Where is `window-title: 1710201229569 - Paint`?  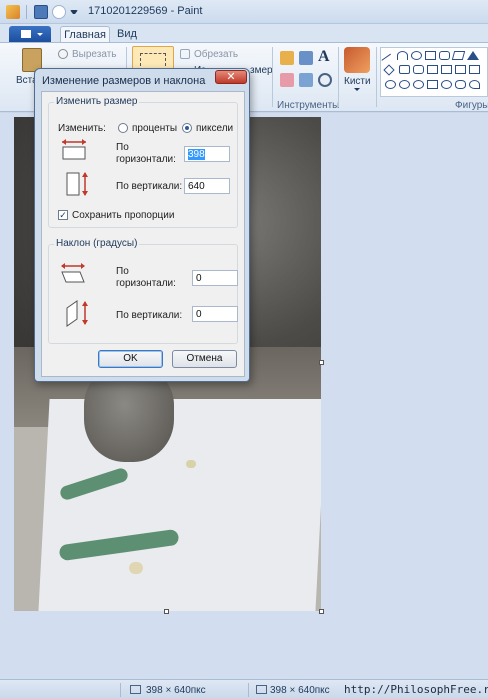
window-title: 1710201229569 - Paint is located at coordinates (145, 11).